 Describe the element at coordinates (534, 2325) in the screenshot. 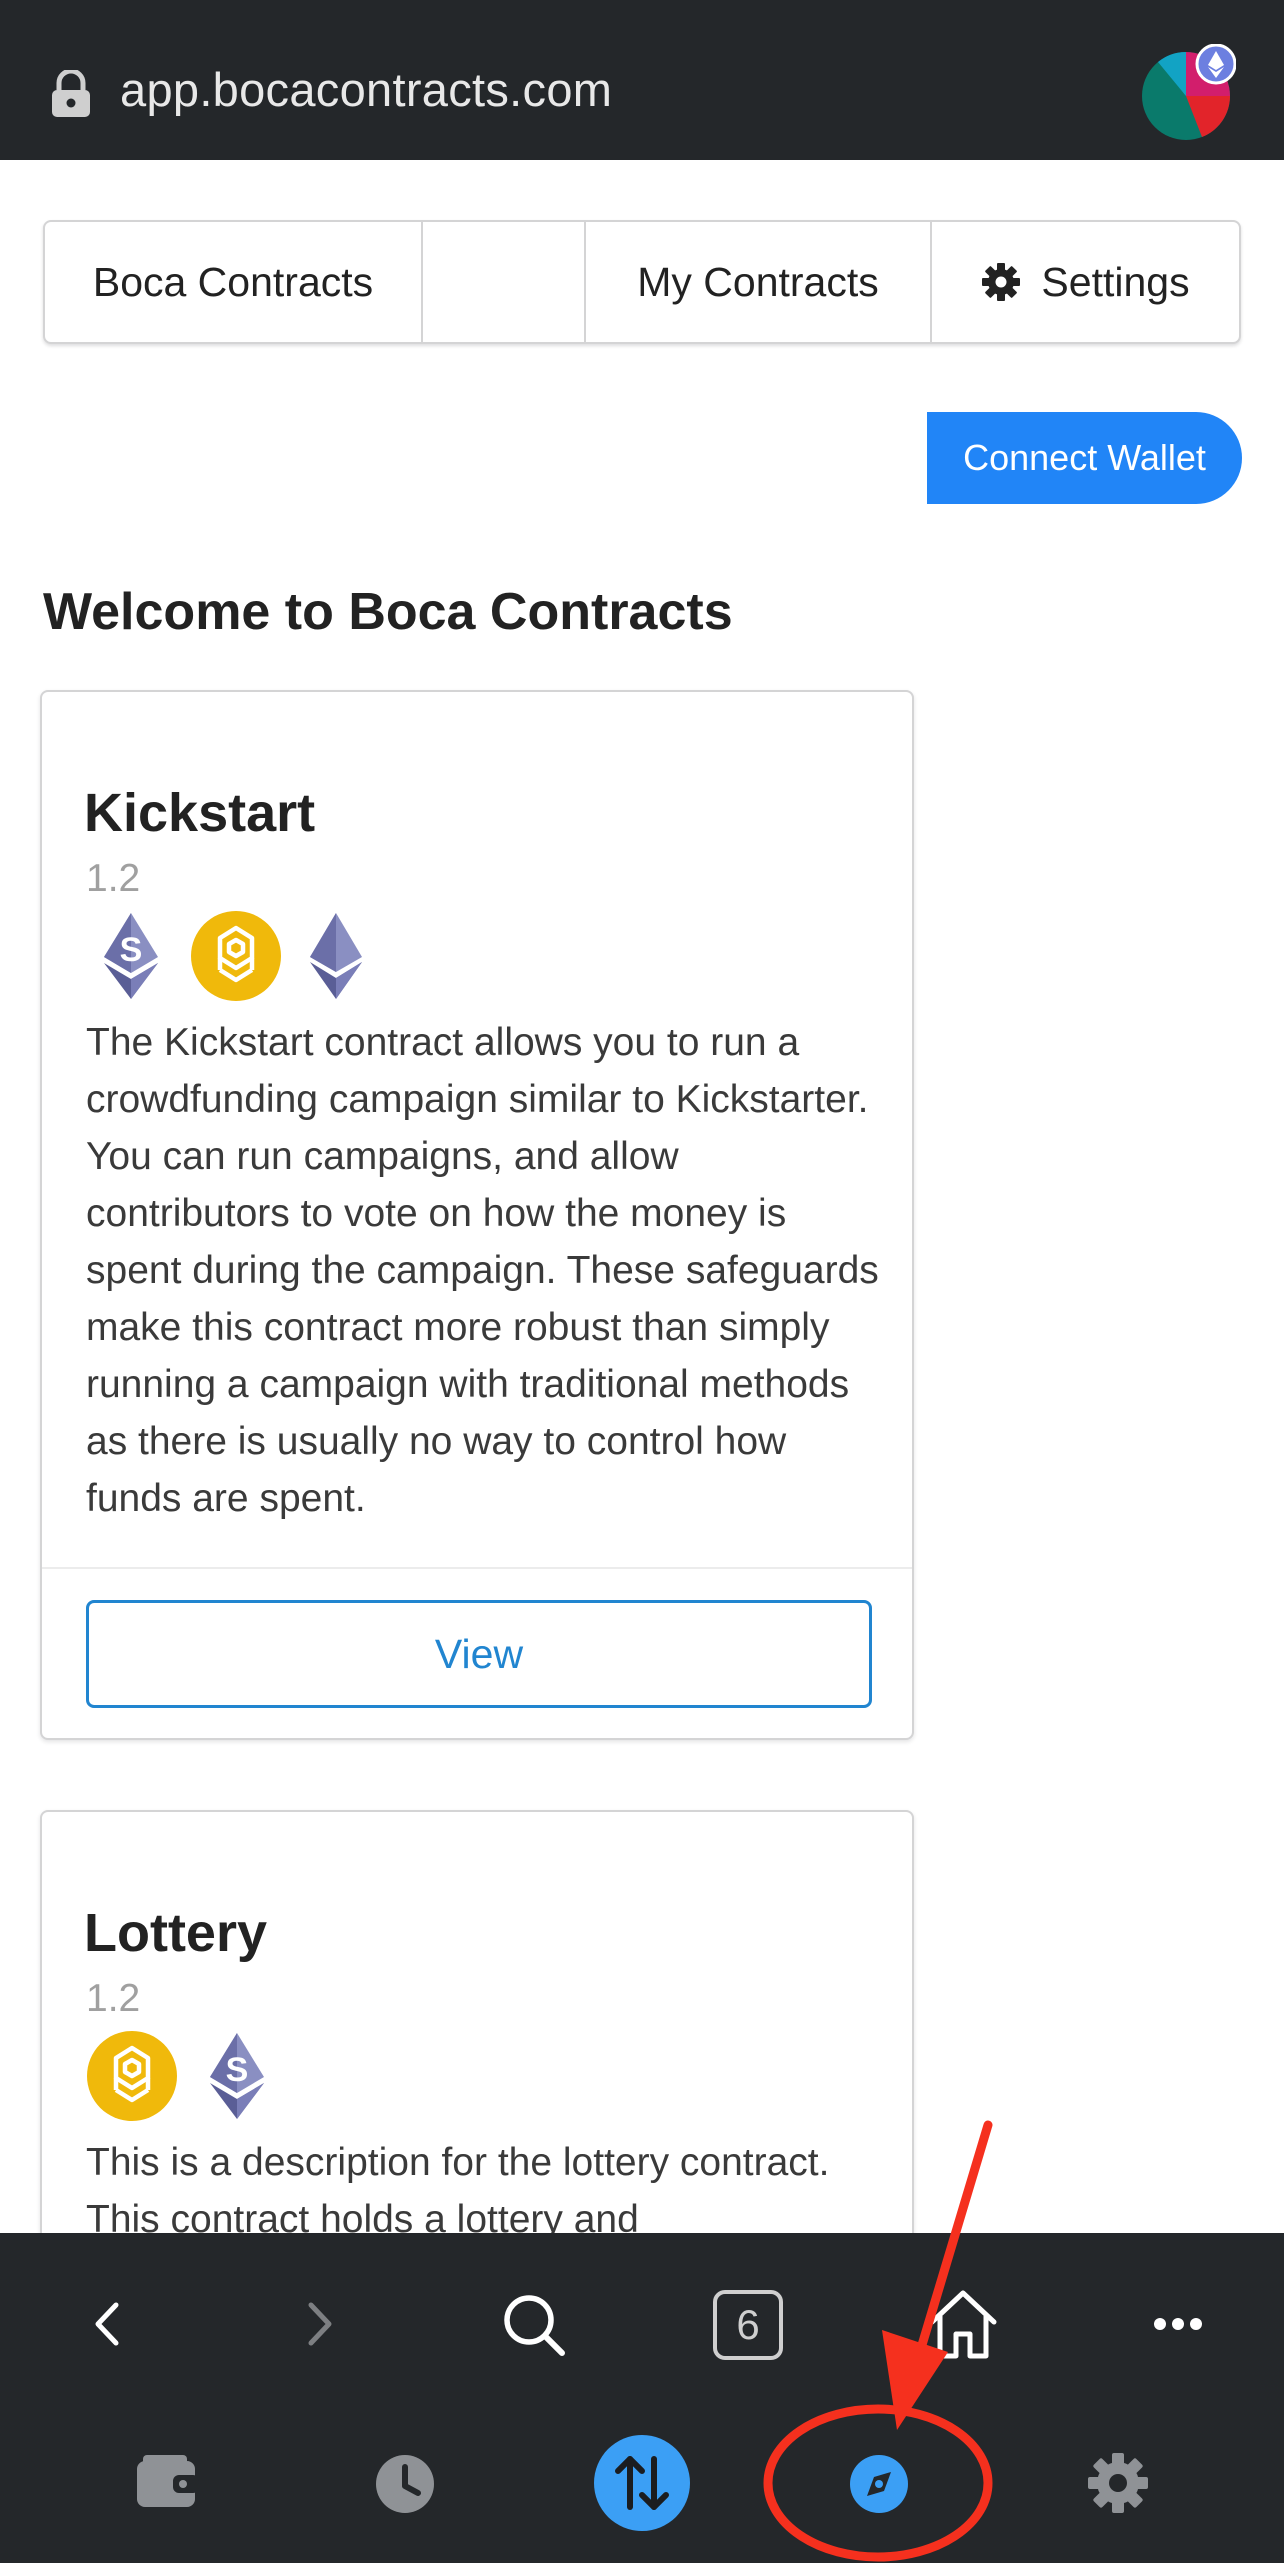

I see `search-icon` at that location.